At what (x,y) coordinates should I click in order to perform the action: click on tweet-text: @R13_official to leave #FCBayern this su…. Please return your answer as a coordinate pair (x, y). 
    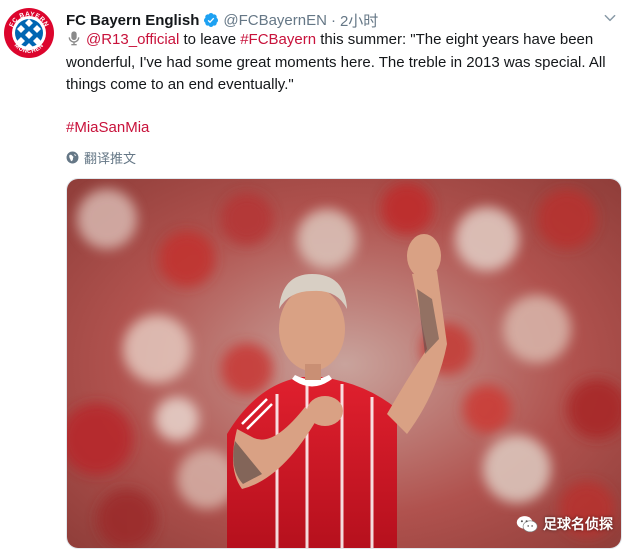
    Looking at the image, I should click on (338, 63).